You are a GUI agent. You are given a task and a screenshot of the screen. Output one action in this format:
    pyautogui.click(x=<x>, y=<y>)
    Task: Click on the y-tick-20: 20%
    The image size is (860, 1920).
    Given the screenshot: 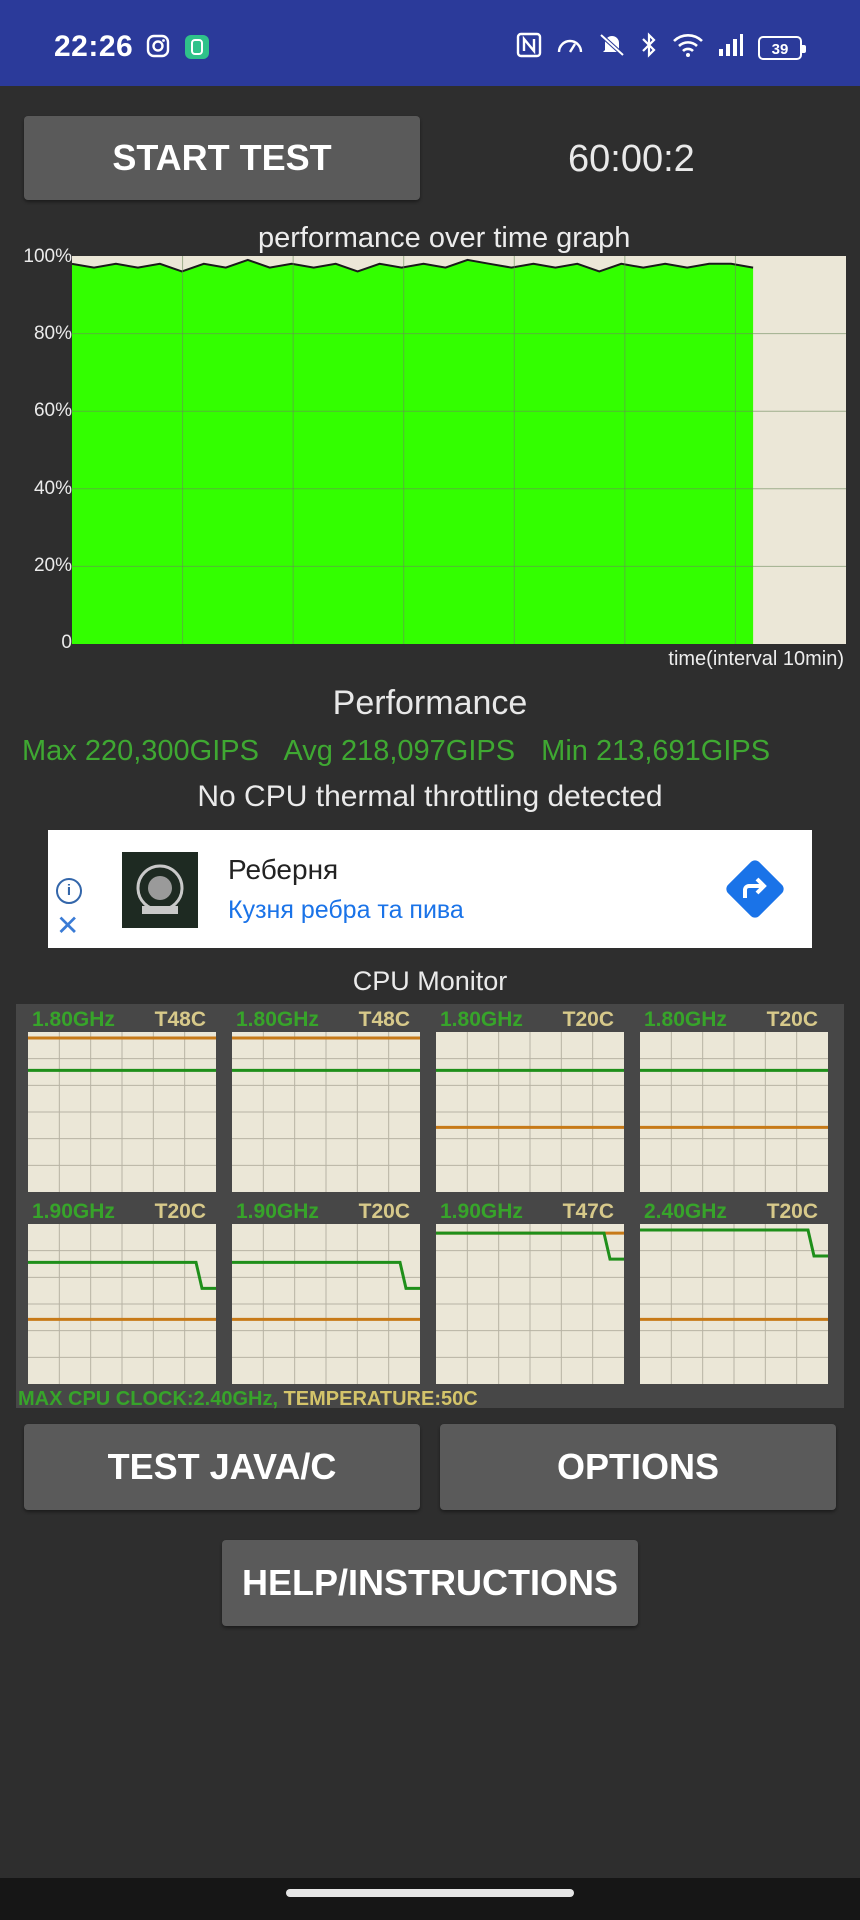 What is the action you would take?
    pyautogui.click(x=52, y=565)
    